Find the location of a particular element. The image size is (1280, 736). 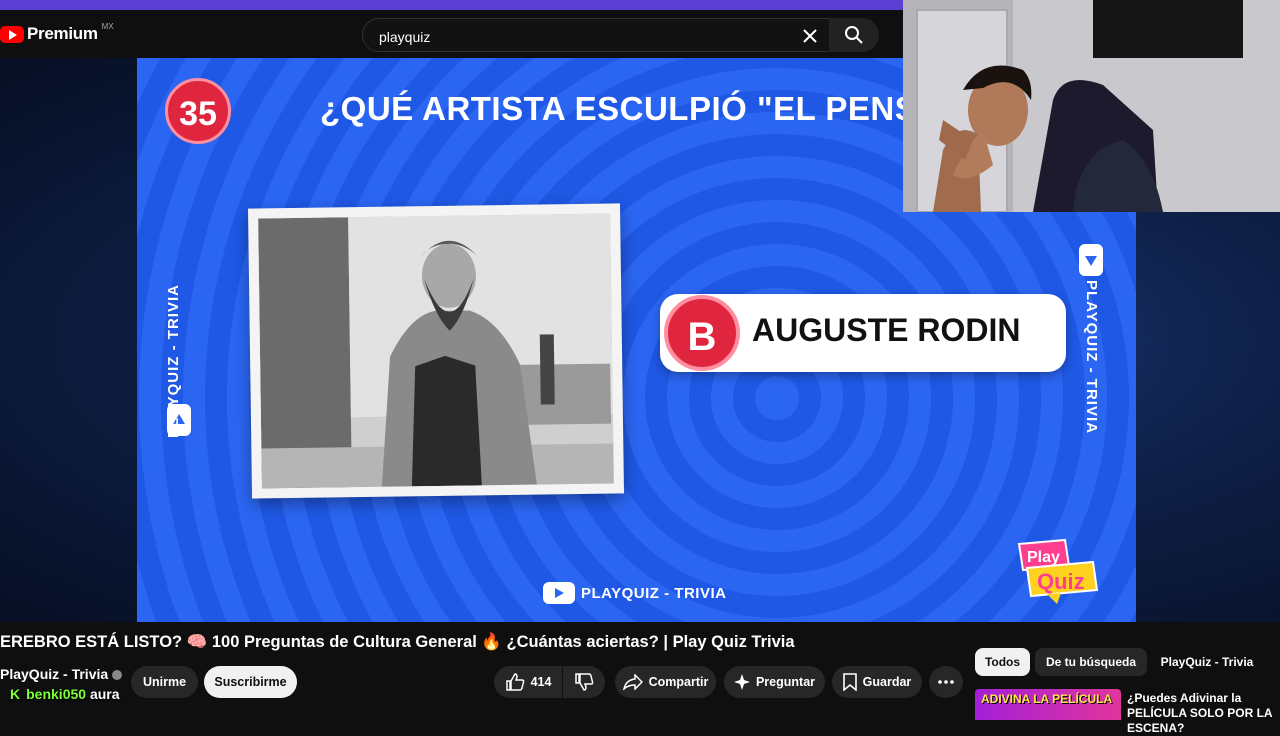

answer-text: AUGUSTE RODIN is located at coordinates (886, 330).